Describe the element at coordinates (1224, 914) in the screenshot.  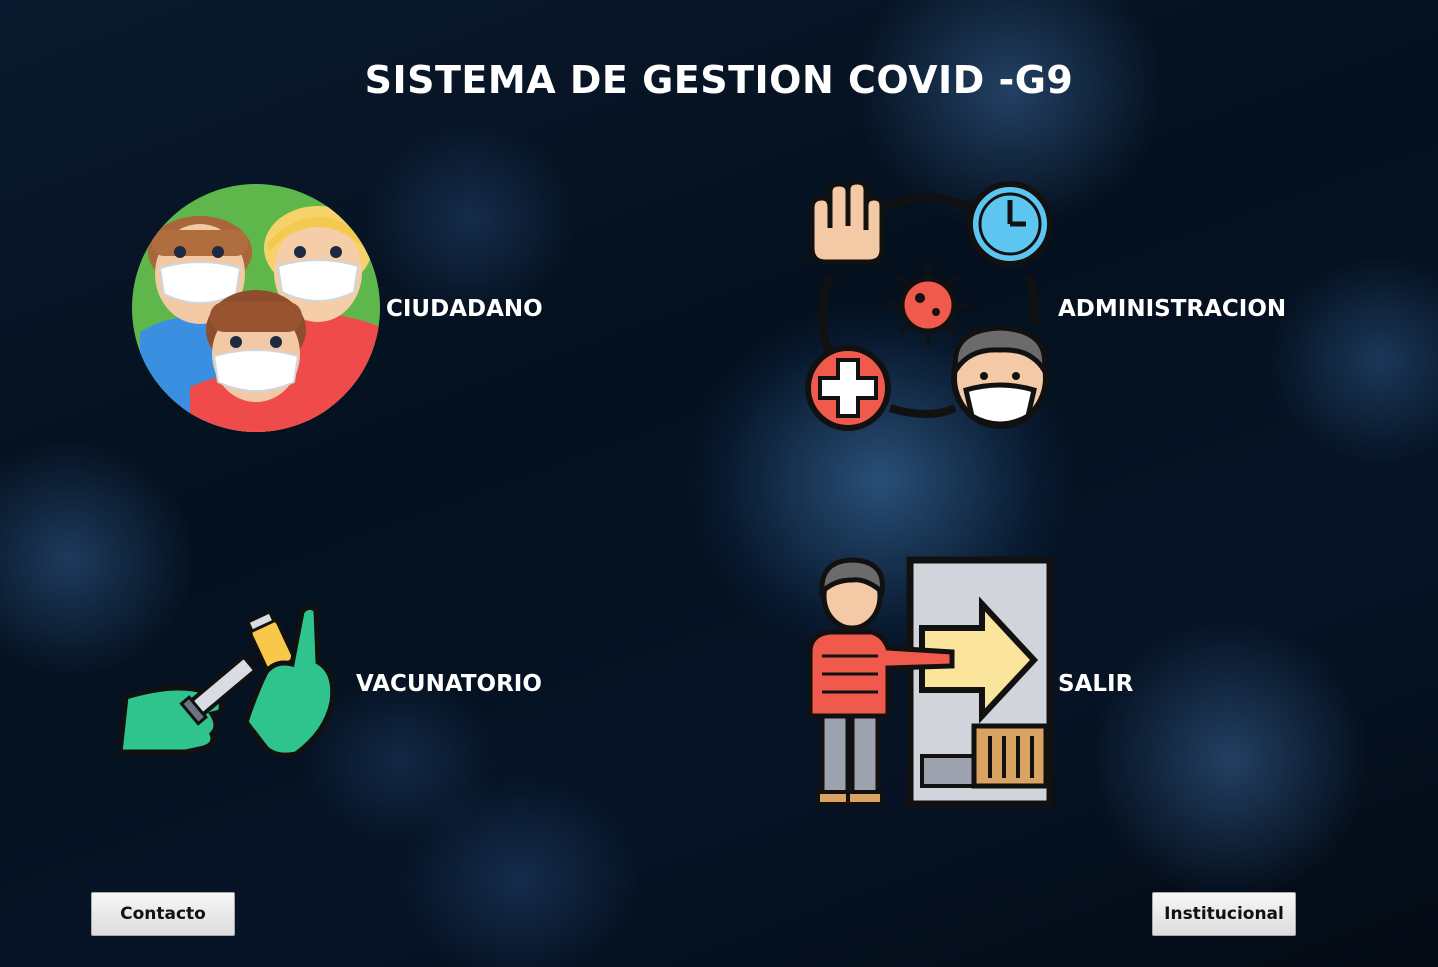
I see `institucional-button: Institucional` at that location.